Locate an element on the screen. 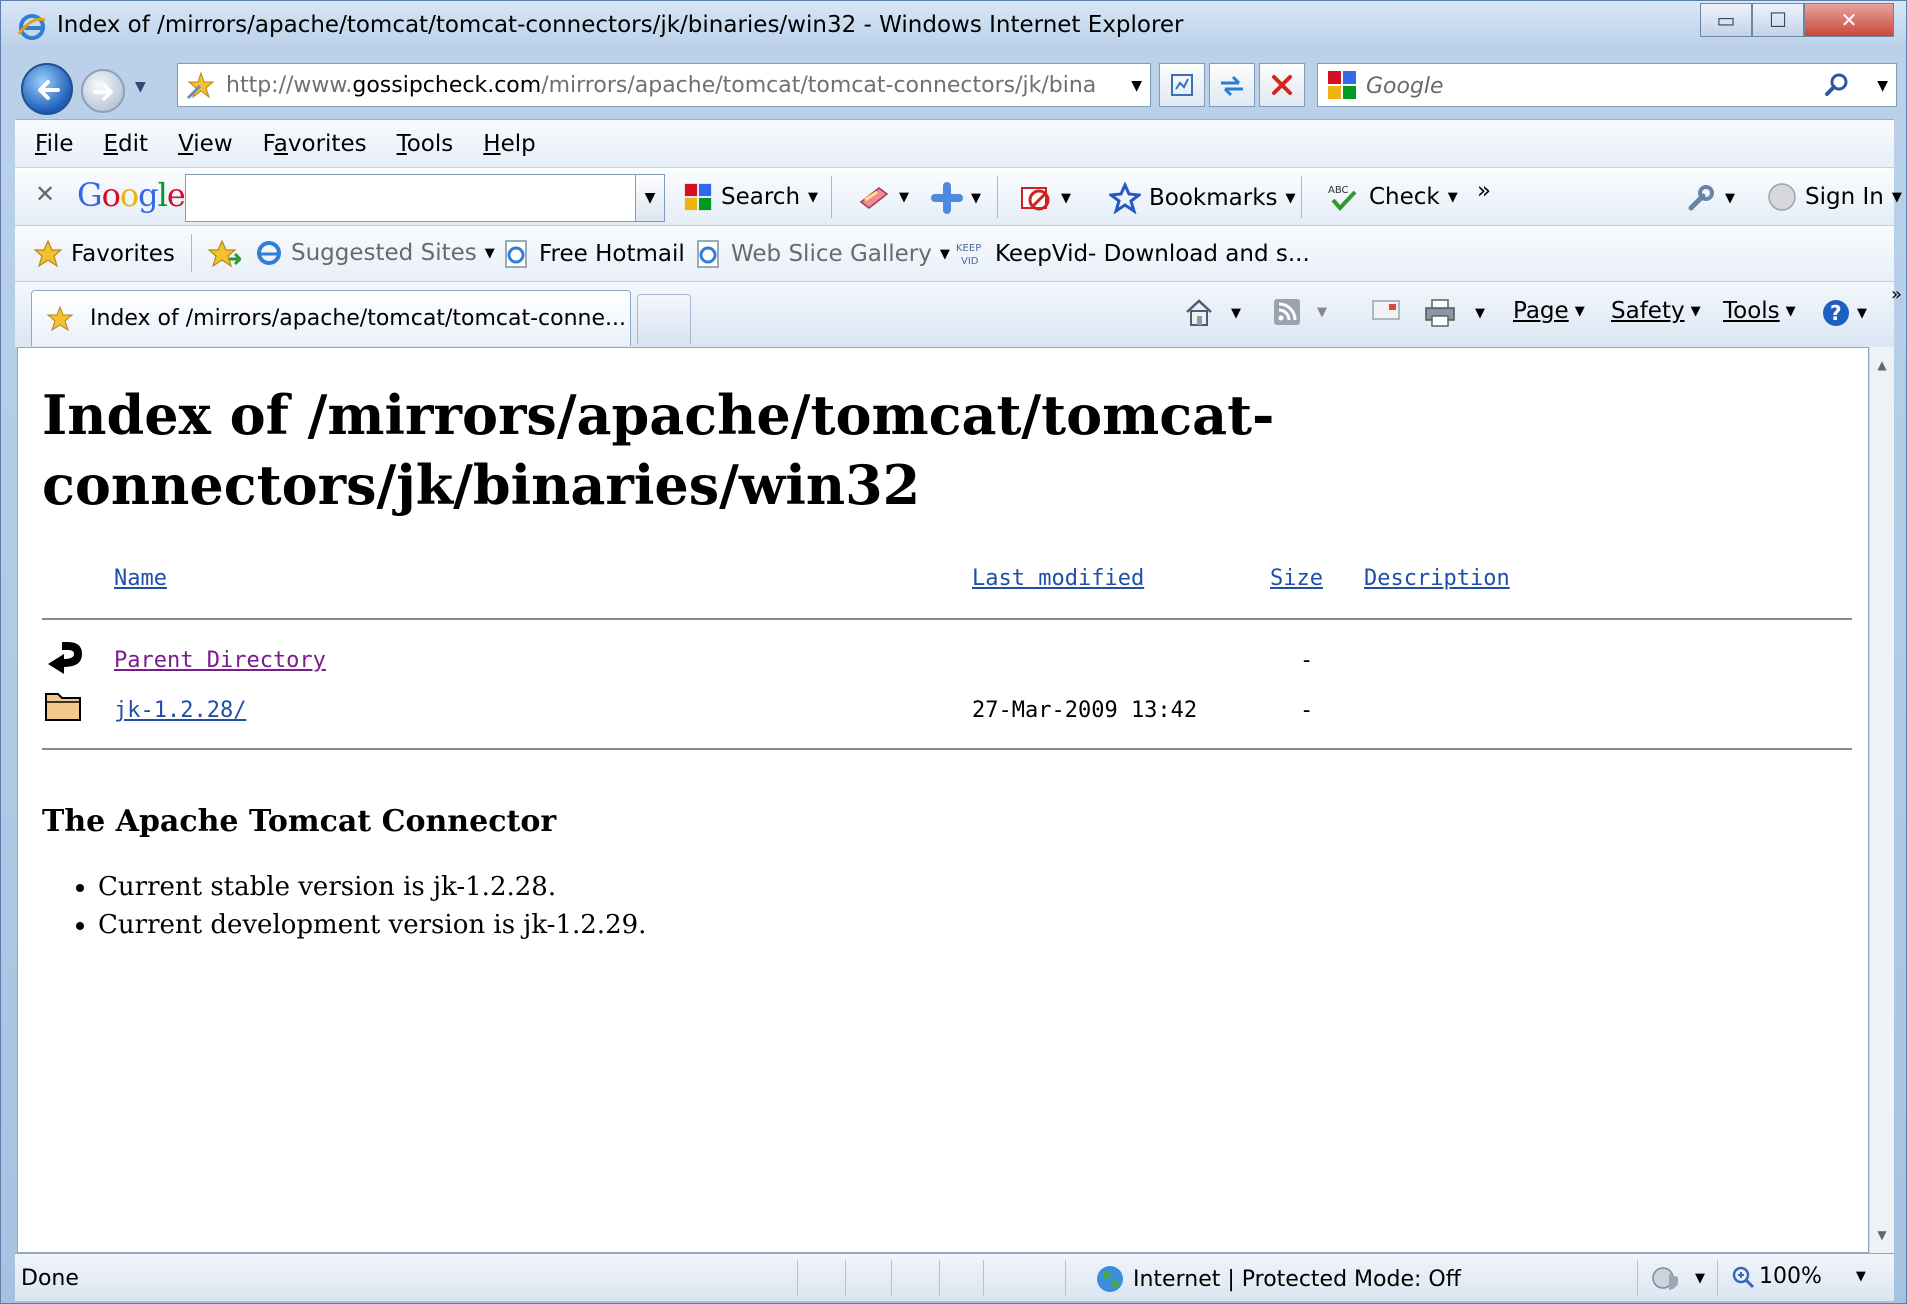  protected-mode-button: ▼ is located at coordinates (1678, 1278).